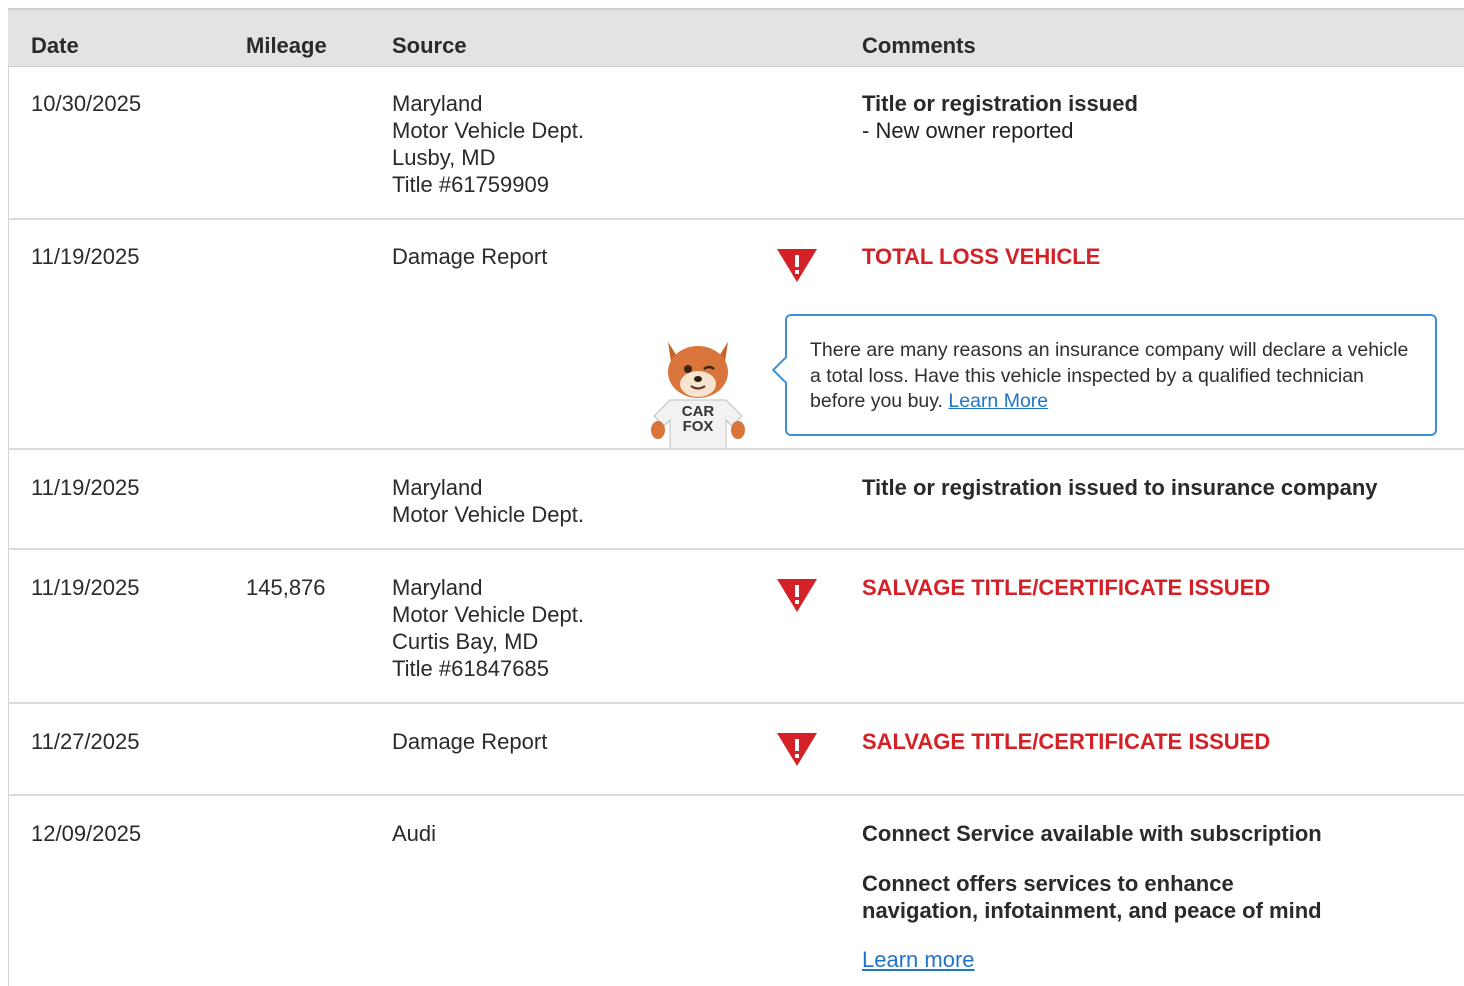 The image size is (1464, 986). I want to click on source-line: Title #61759909, so click(470, 184).